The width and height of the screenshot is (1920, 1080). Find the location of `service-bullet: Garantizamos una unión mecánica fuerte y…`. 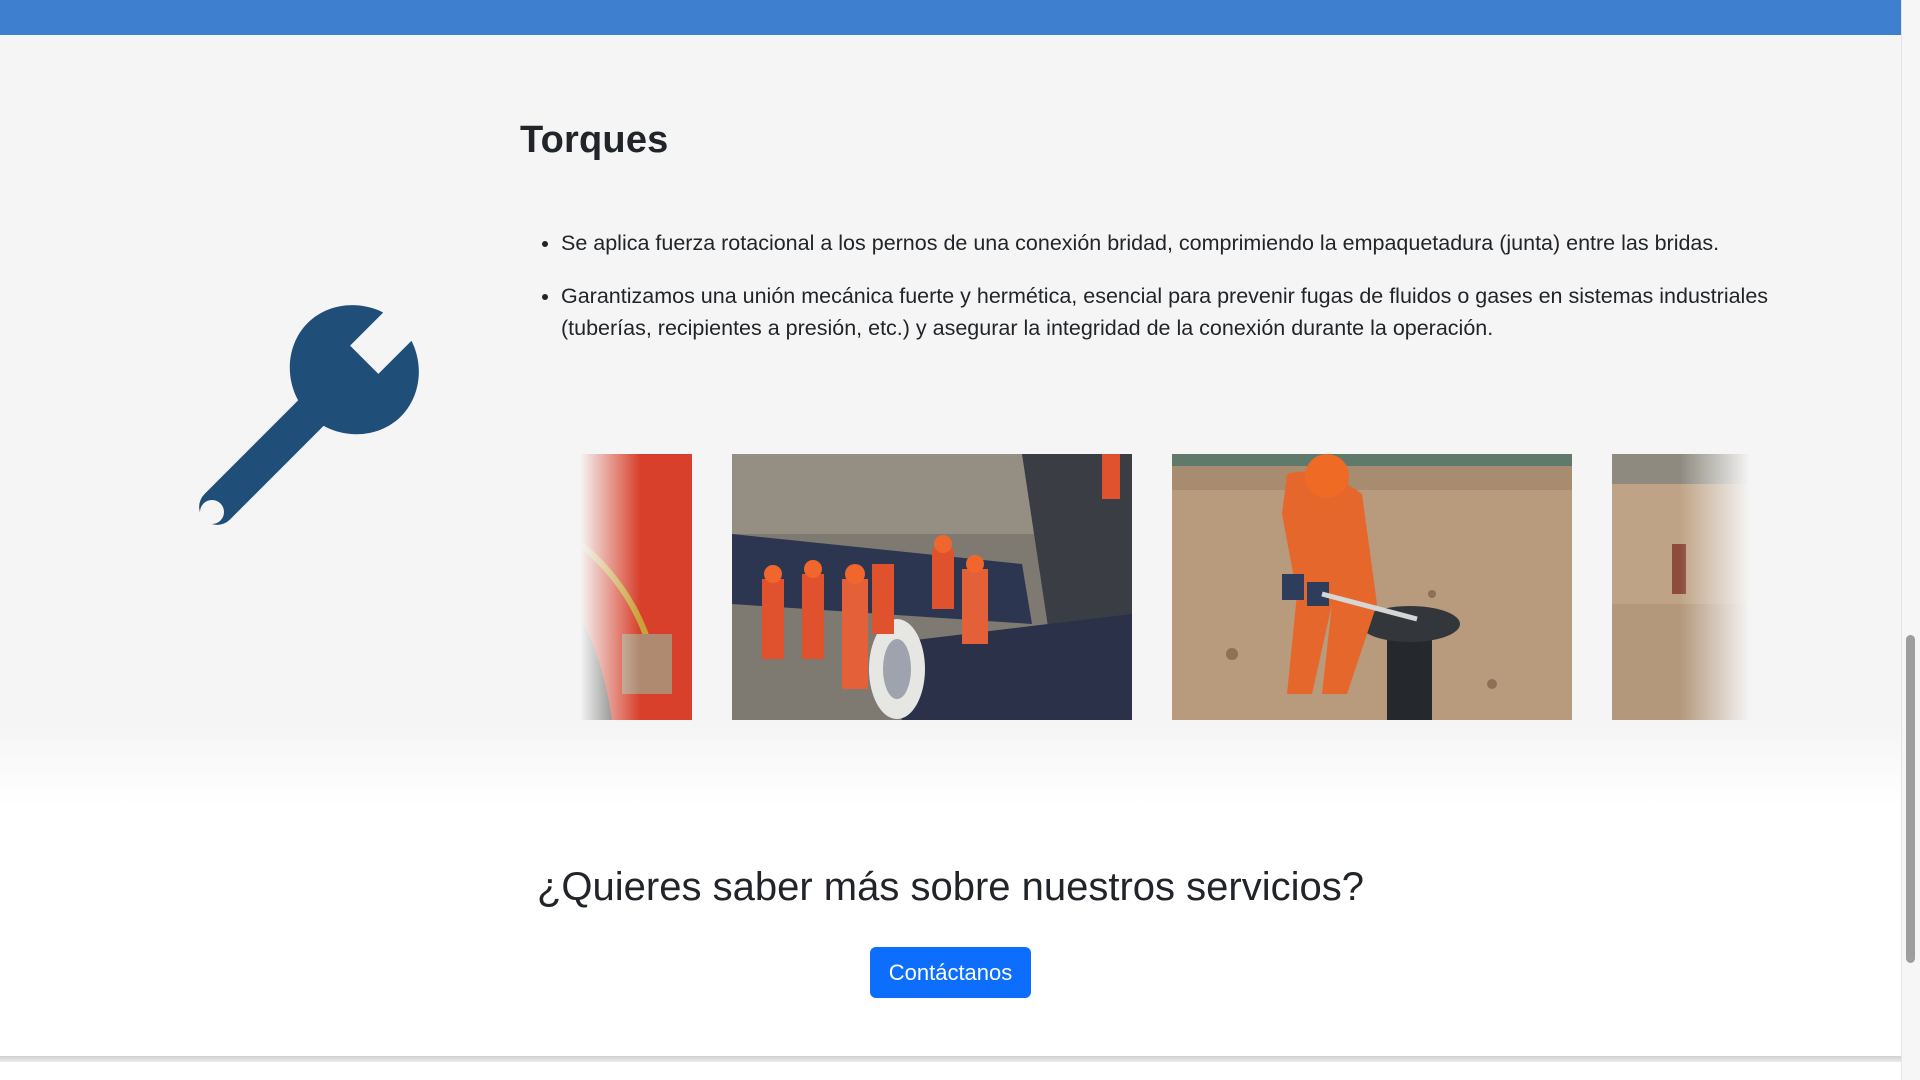

service-bullet: Garantizamos una unión mecánica fuerte y… is located at coordinates (1181, 312).